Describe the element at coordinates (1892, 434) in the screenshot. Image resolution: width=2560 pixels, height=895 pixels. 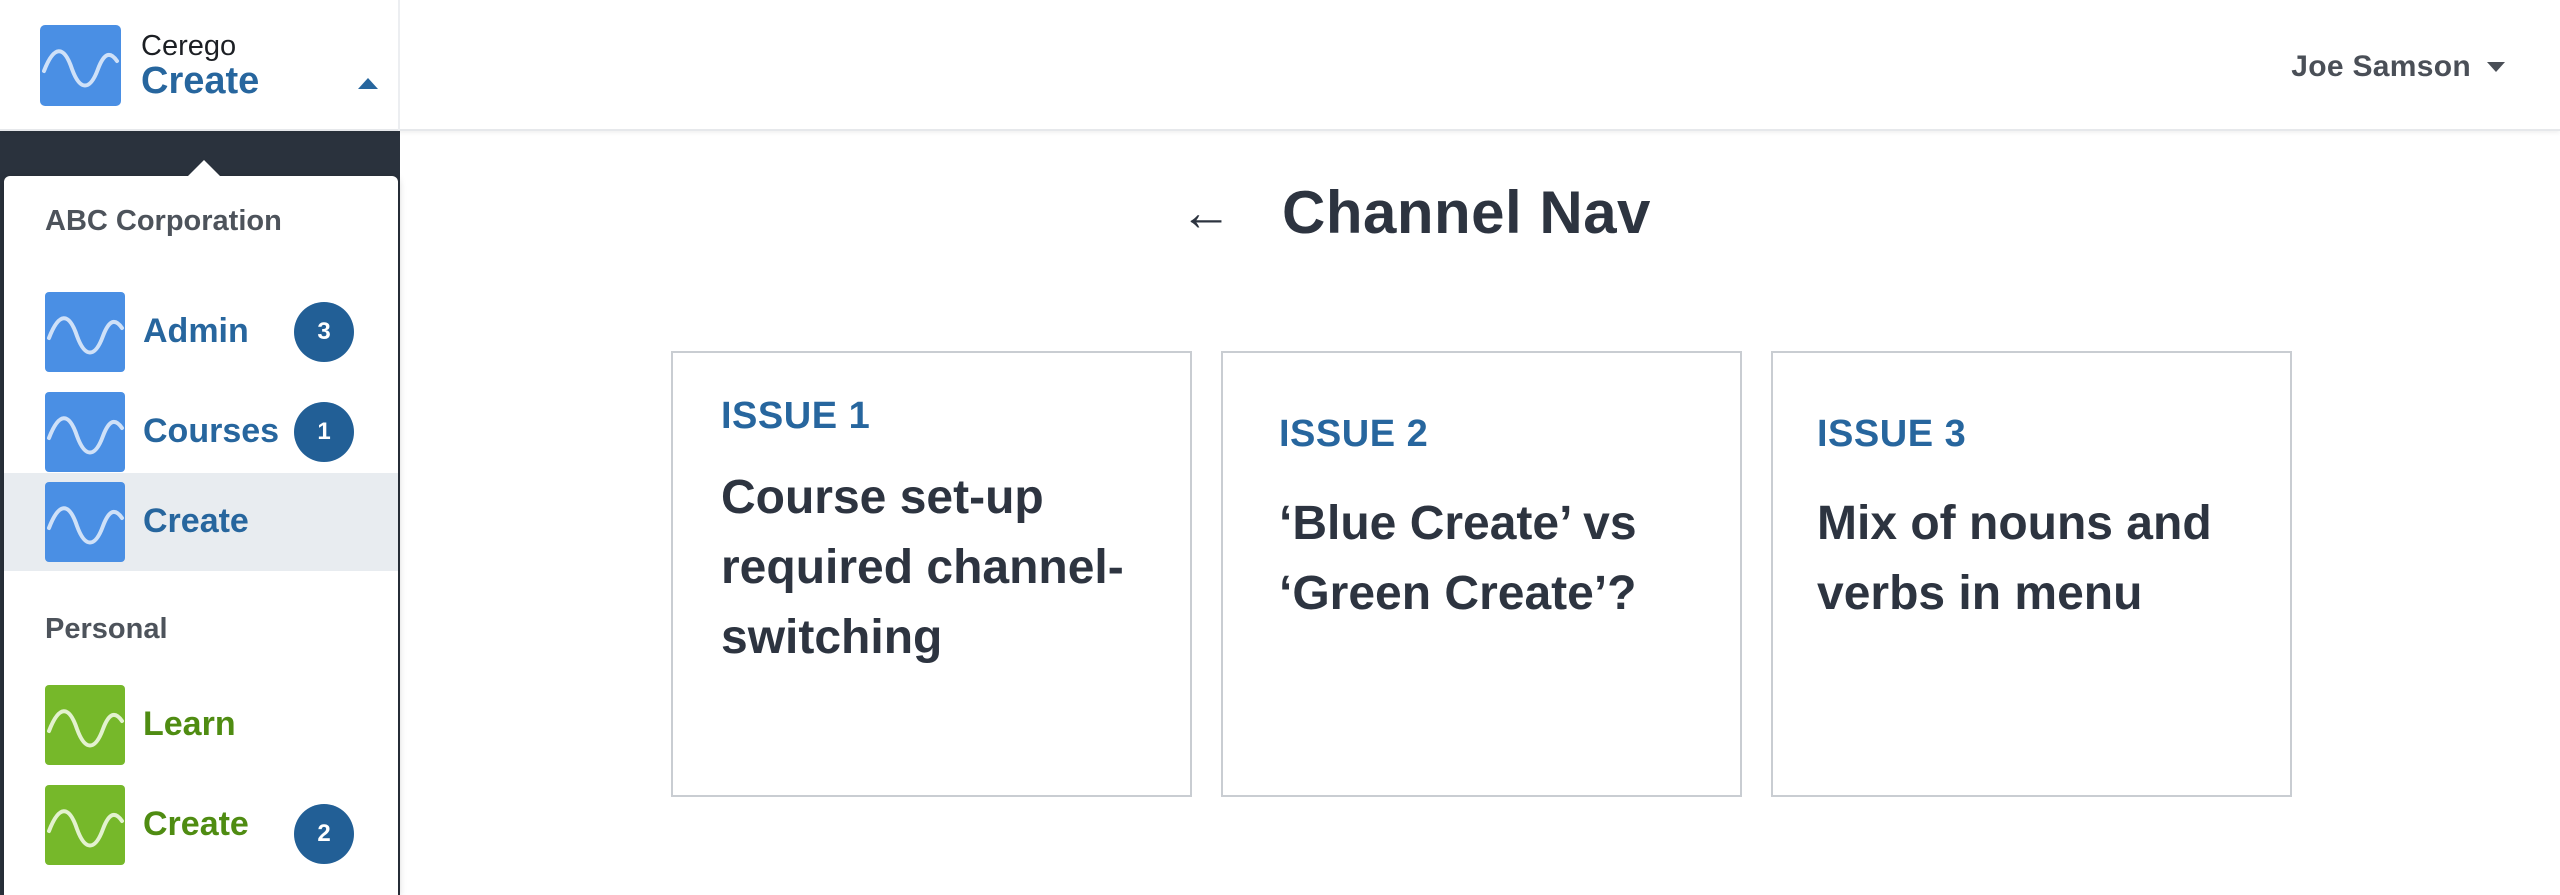
I see `issue-label: ISSUE 3` at that location.